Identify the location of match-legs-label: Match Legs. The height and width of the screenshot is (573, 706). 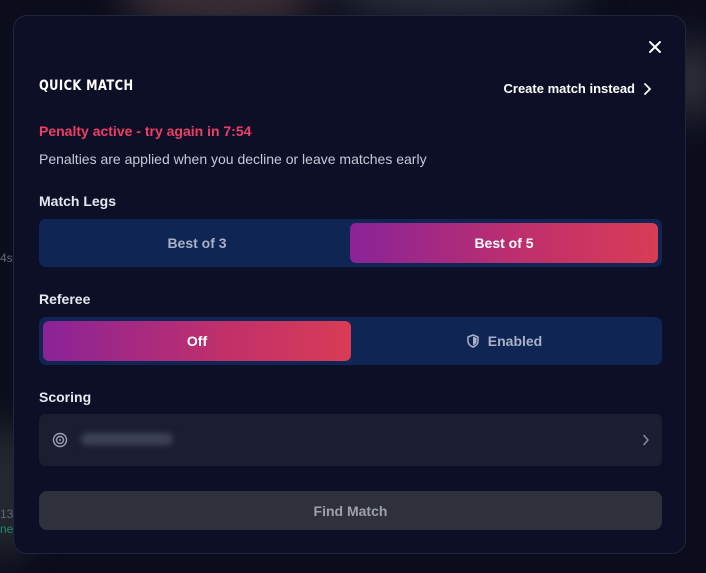
(78, 201).